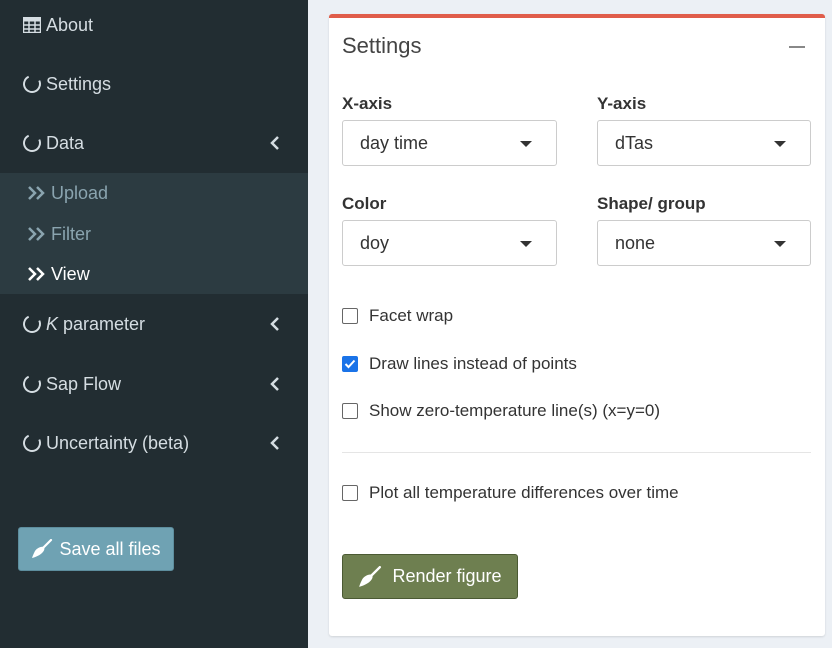 The image size is (832, 648). Describe the element at coordinates (154, 143) in the screenshot. I see `sidebar-item-data: Data` at that location.